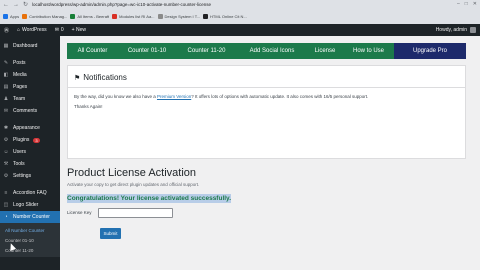  I want to click on sidebar-item-accordion-faq: ≡ Accordion FAQ, so click(30, 193).